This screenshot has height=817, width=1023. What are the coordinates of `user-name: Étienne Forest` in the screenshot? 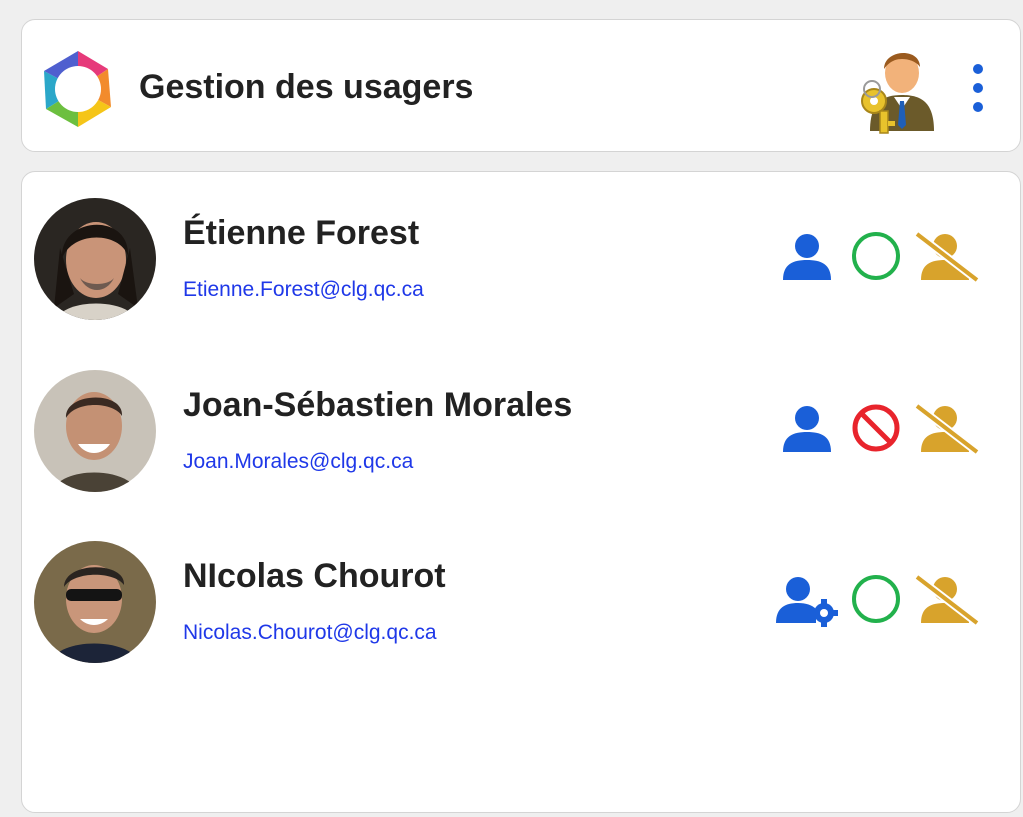 It's located at (301, 233).